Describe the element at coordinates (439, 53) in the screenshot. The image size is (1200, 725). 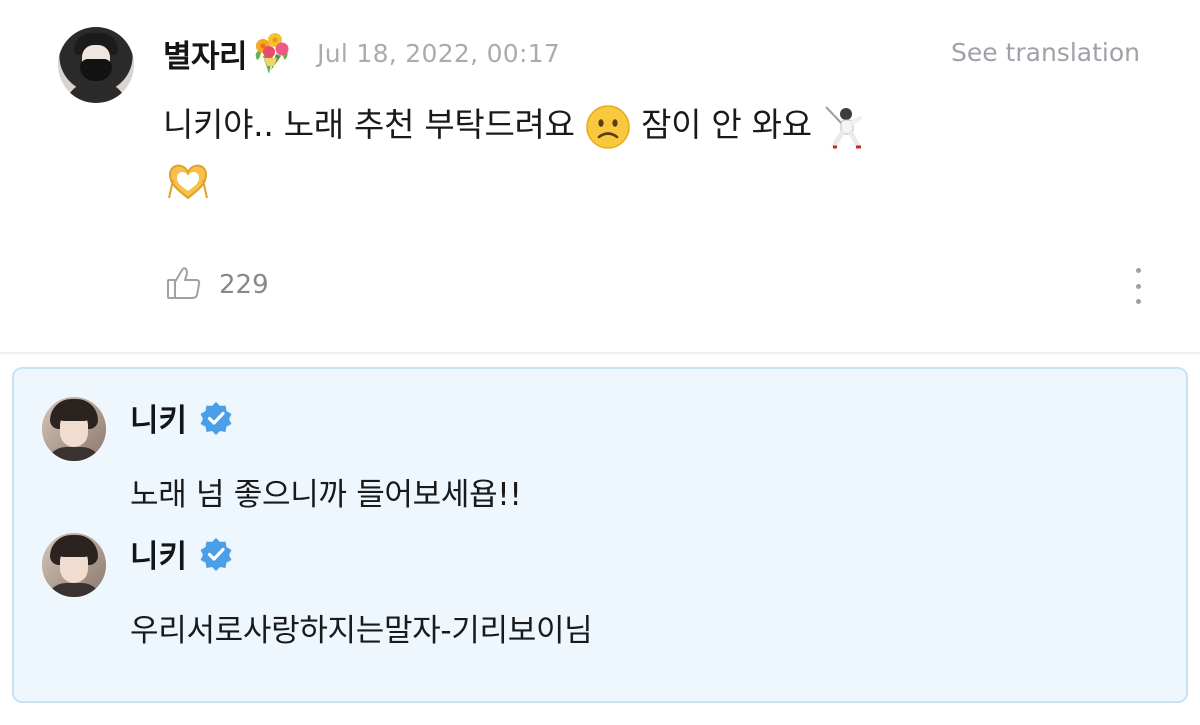
I see `post-timestamp: Jul 18, 2022, 00:17` at that location.